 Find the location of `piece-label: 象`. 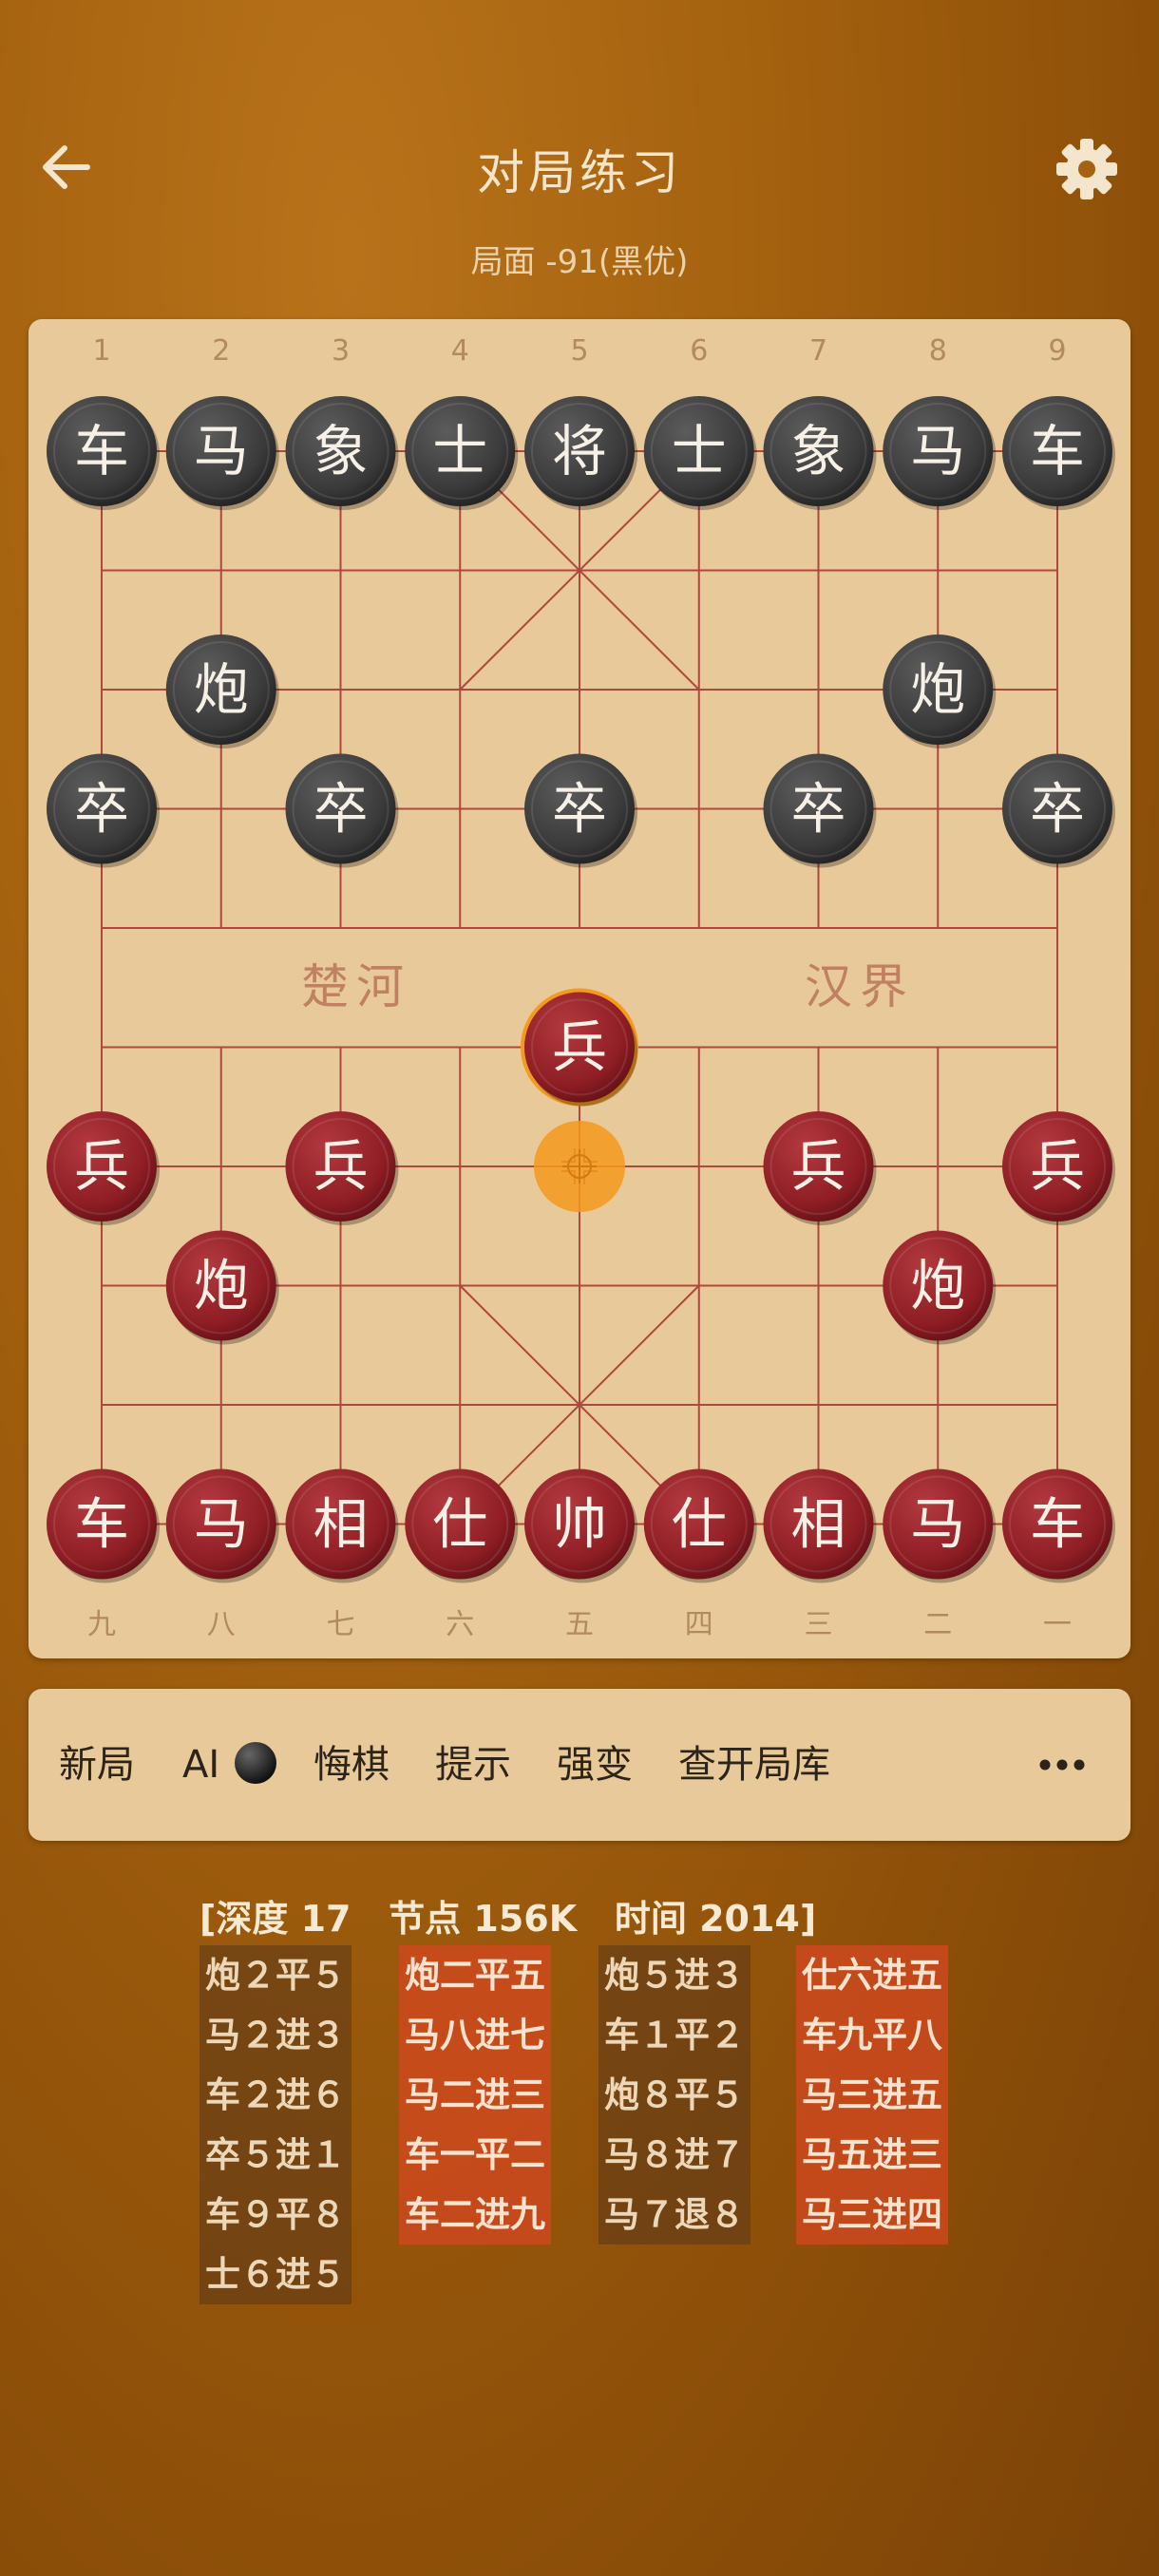

piece-label: 象 is located at coordinates (340, 451).